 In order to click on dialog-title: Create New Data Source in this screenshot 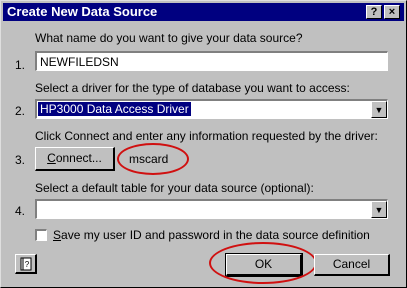, I will do `click(82, 11)`.